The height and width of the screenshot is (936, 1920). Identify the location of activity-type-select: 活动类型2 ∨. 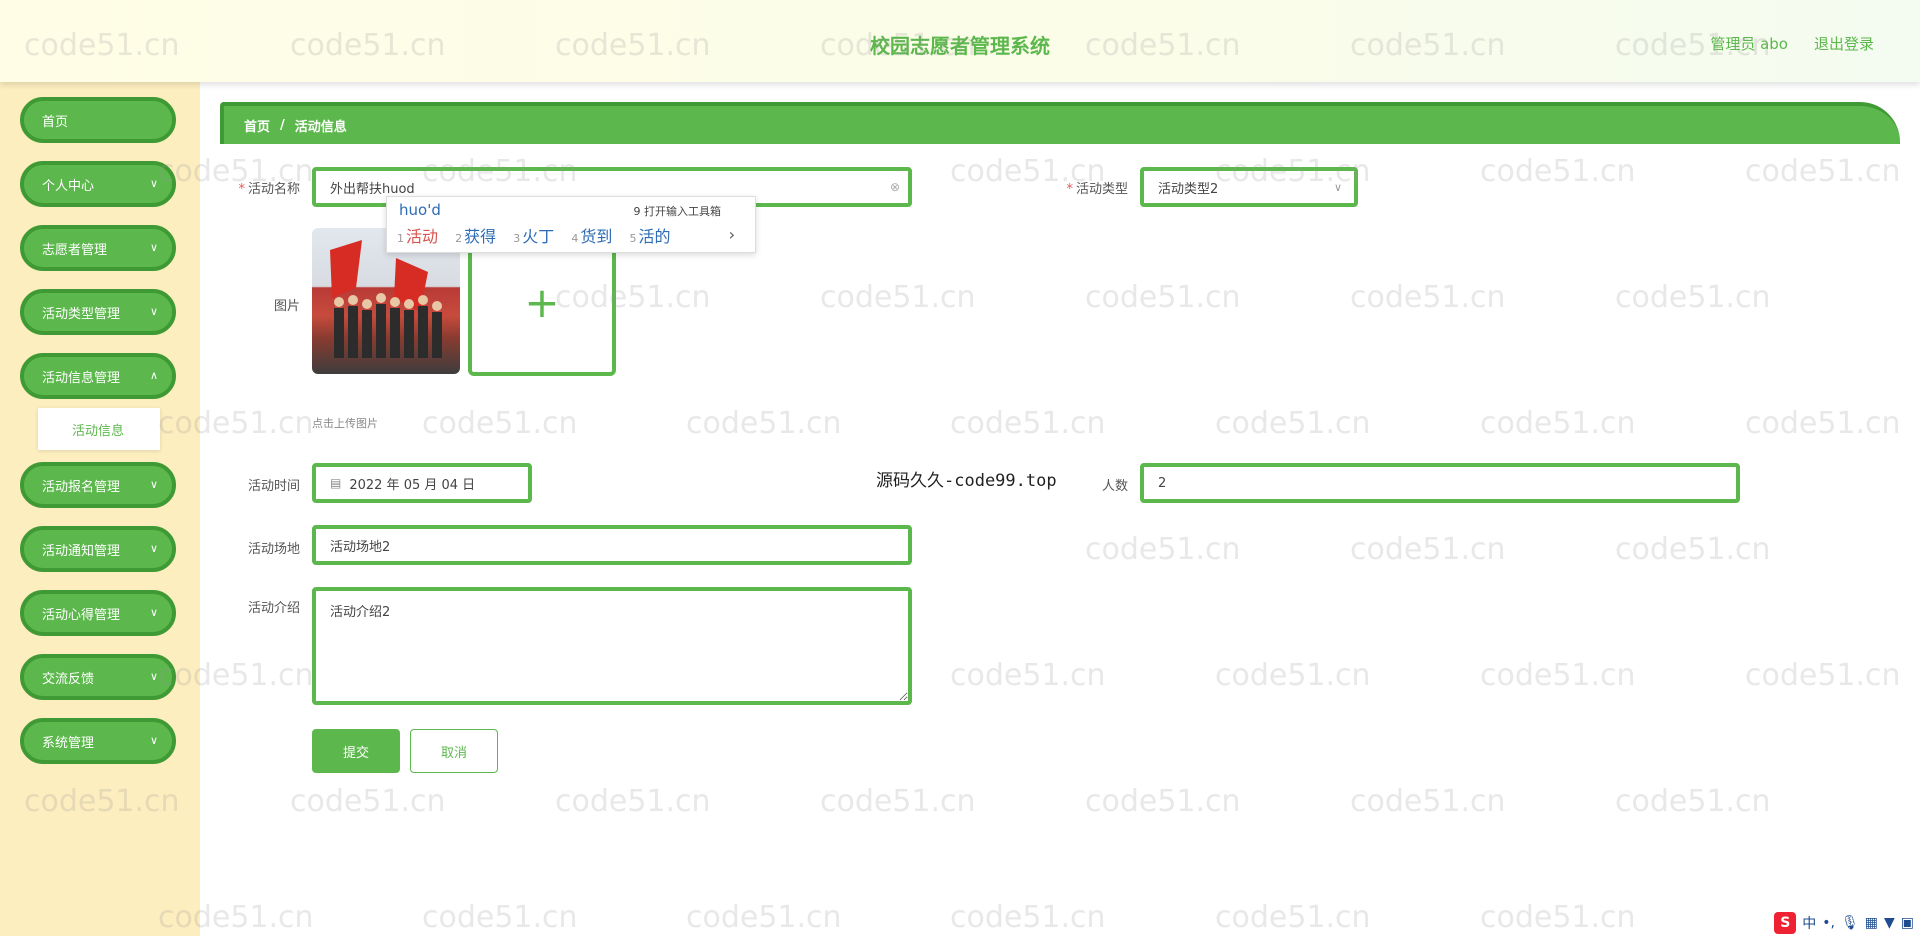
(1249, 187).